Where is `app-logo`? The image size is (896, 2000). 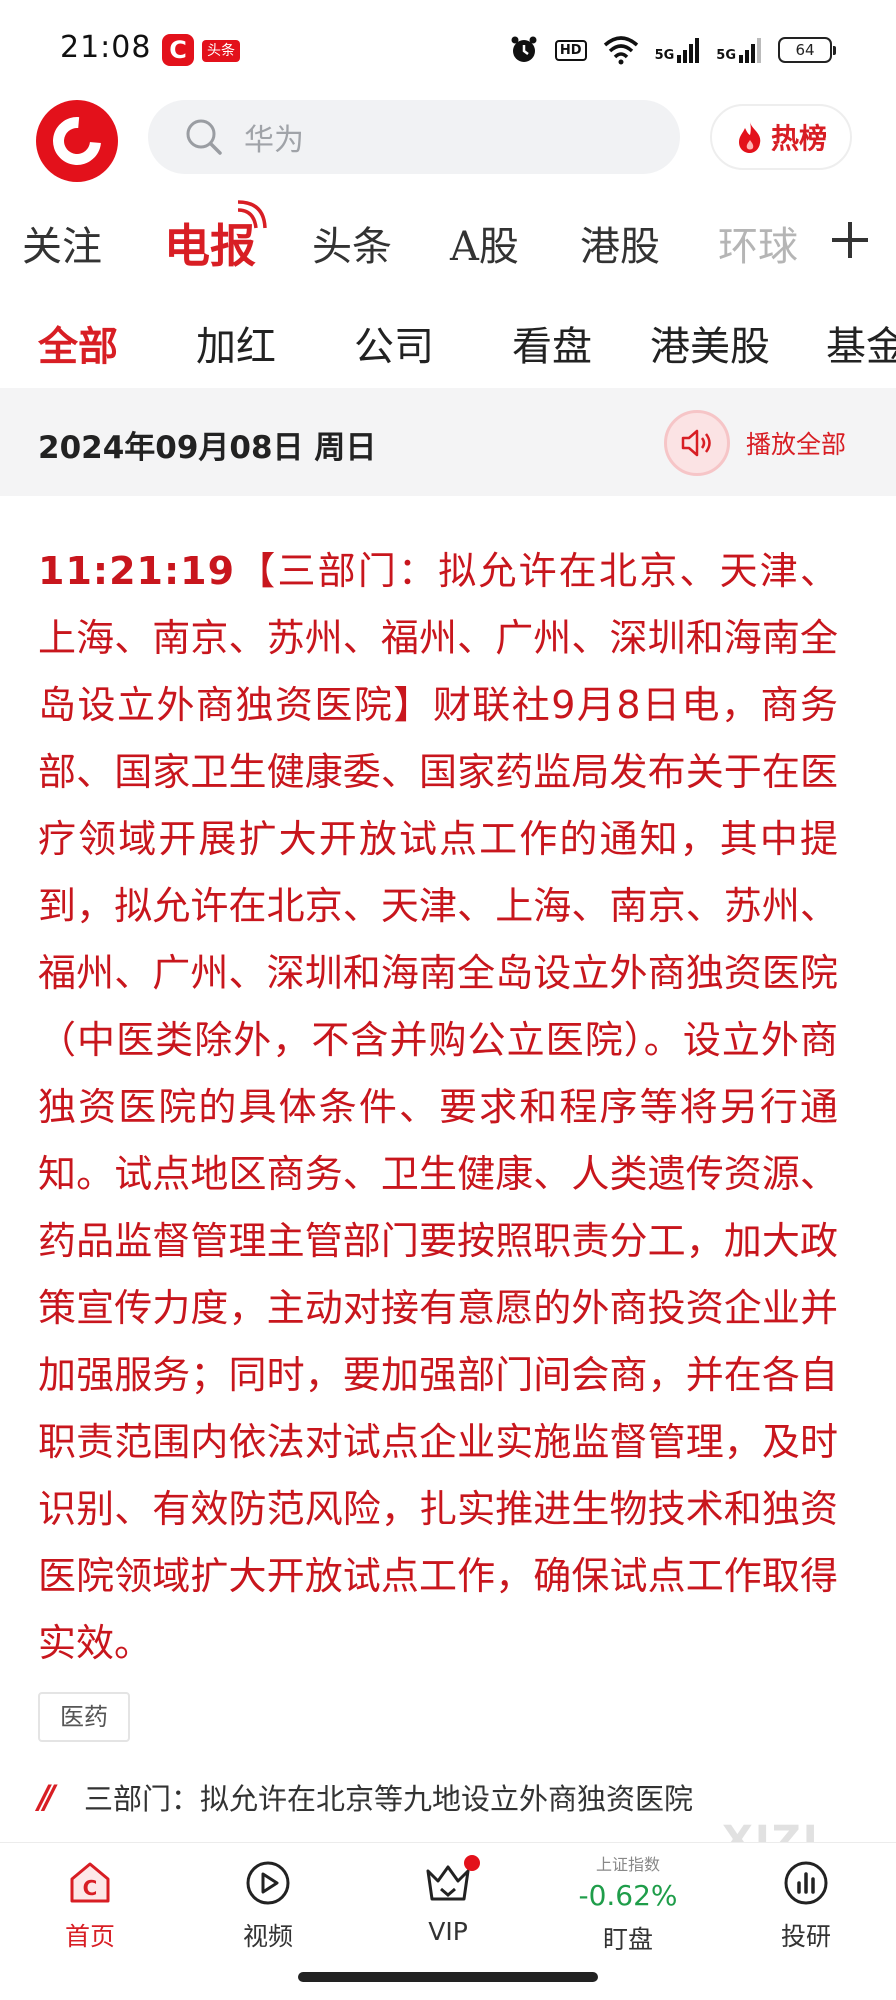 app-logo is located at coordinates (77, 141).